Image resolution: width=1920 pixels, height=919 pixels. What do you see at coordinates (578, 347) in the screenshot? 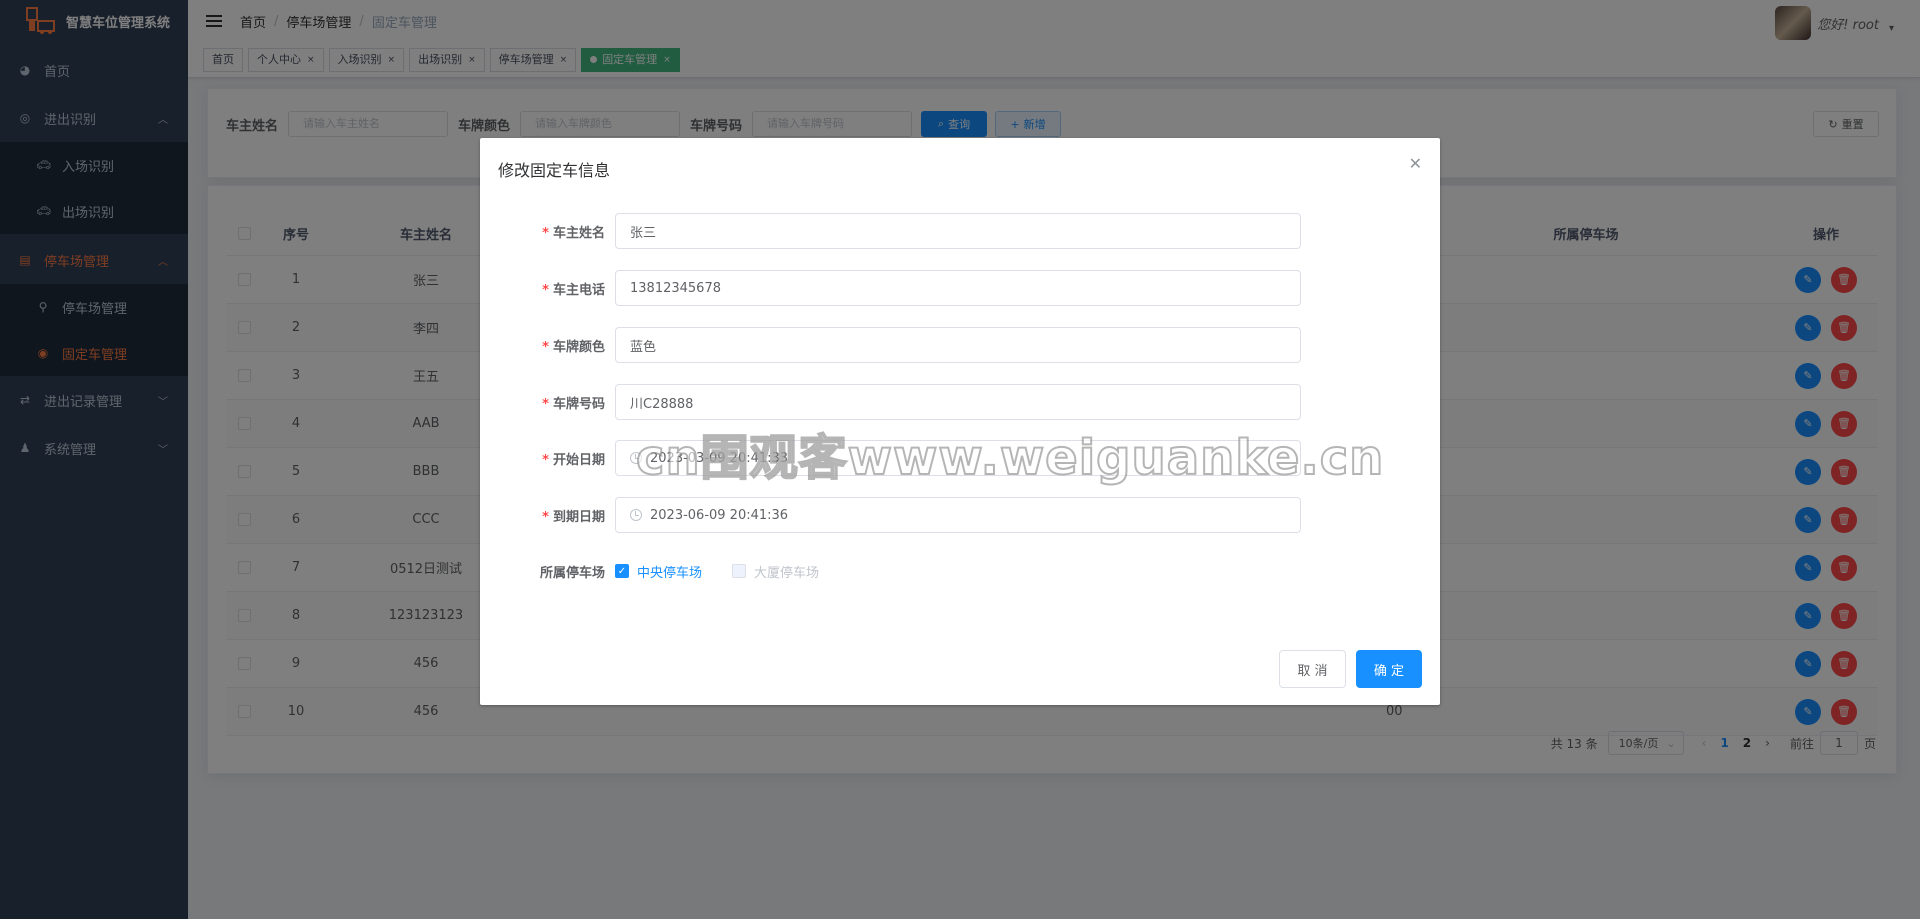
I see `field-label: 车牌颜色` at bounding box center [578, 347].